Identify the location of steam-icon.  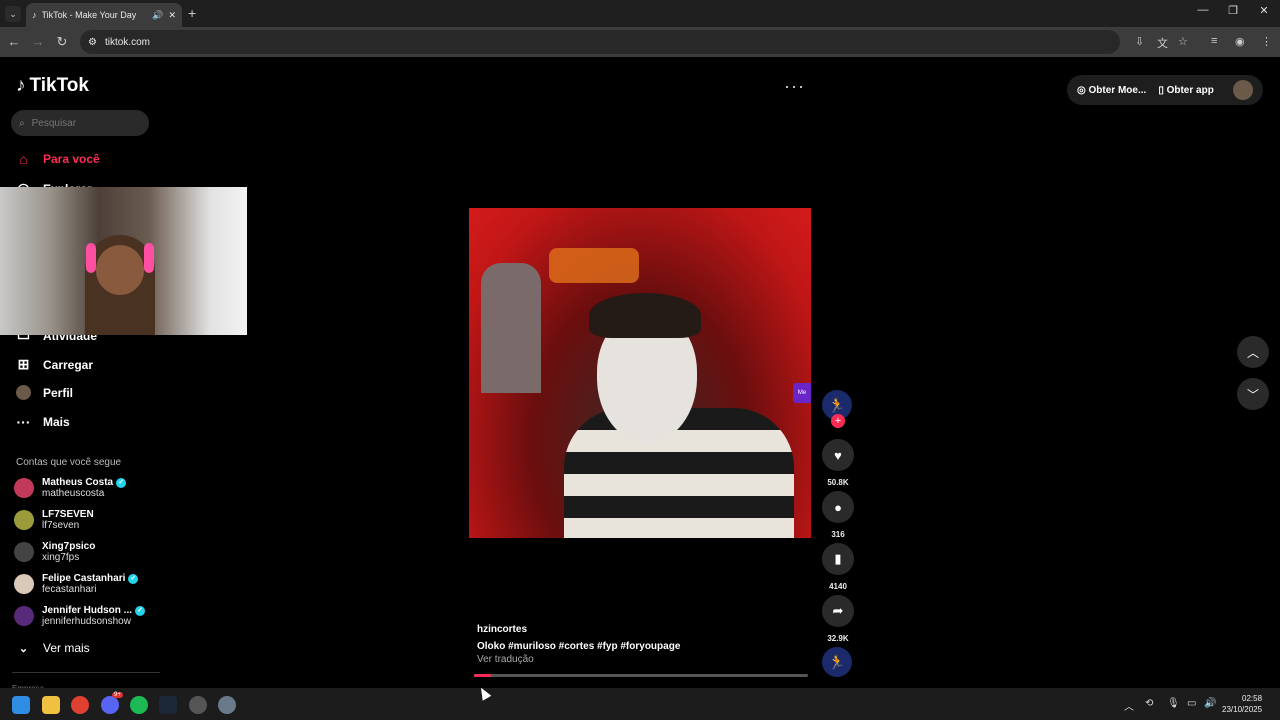
(168, 705).